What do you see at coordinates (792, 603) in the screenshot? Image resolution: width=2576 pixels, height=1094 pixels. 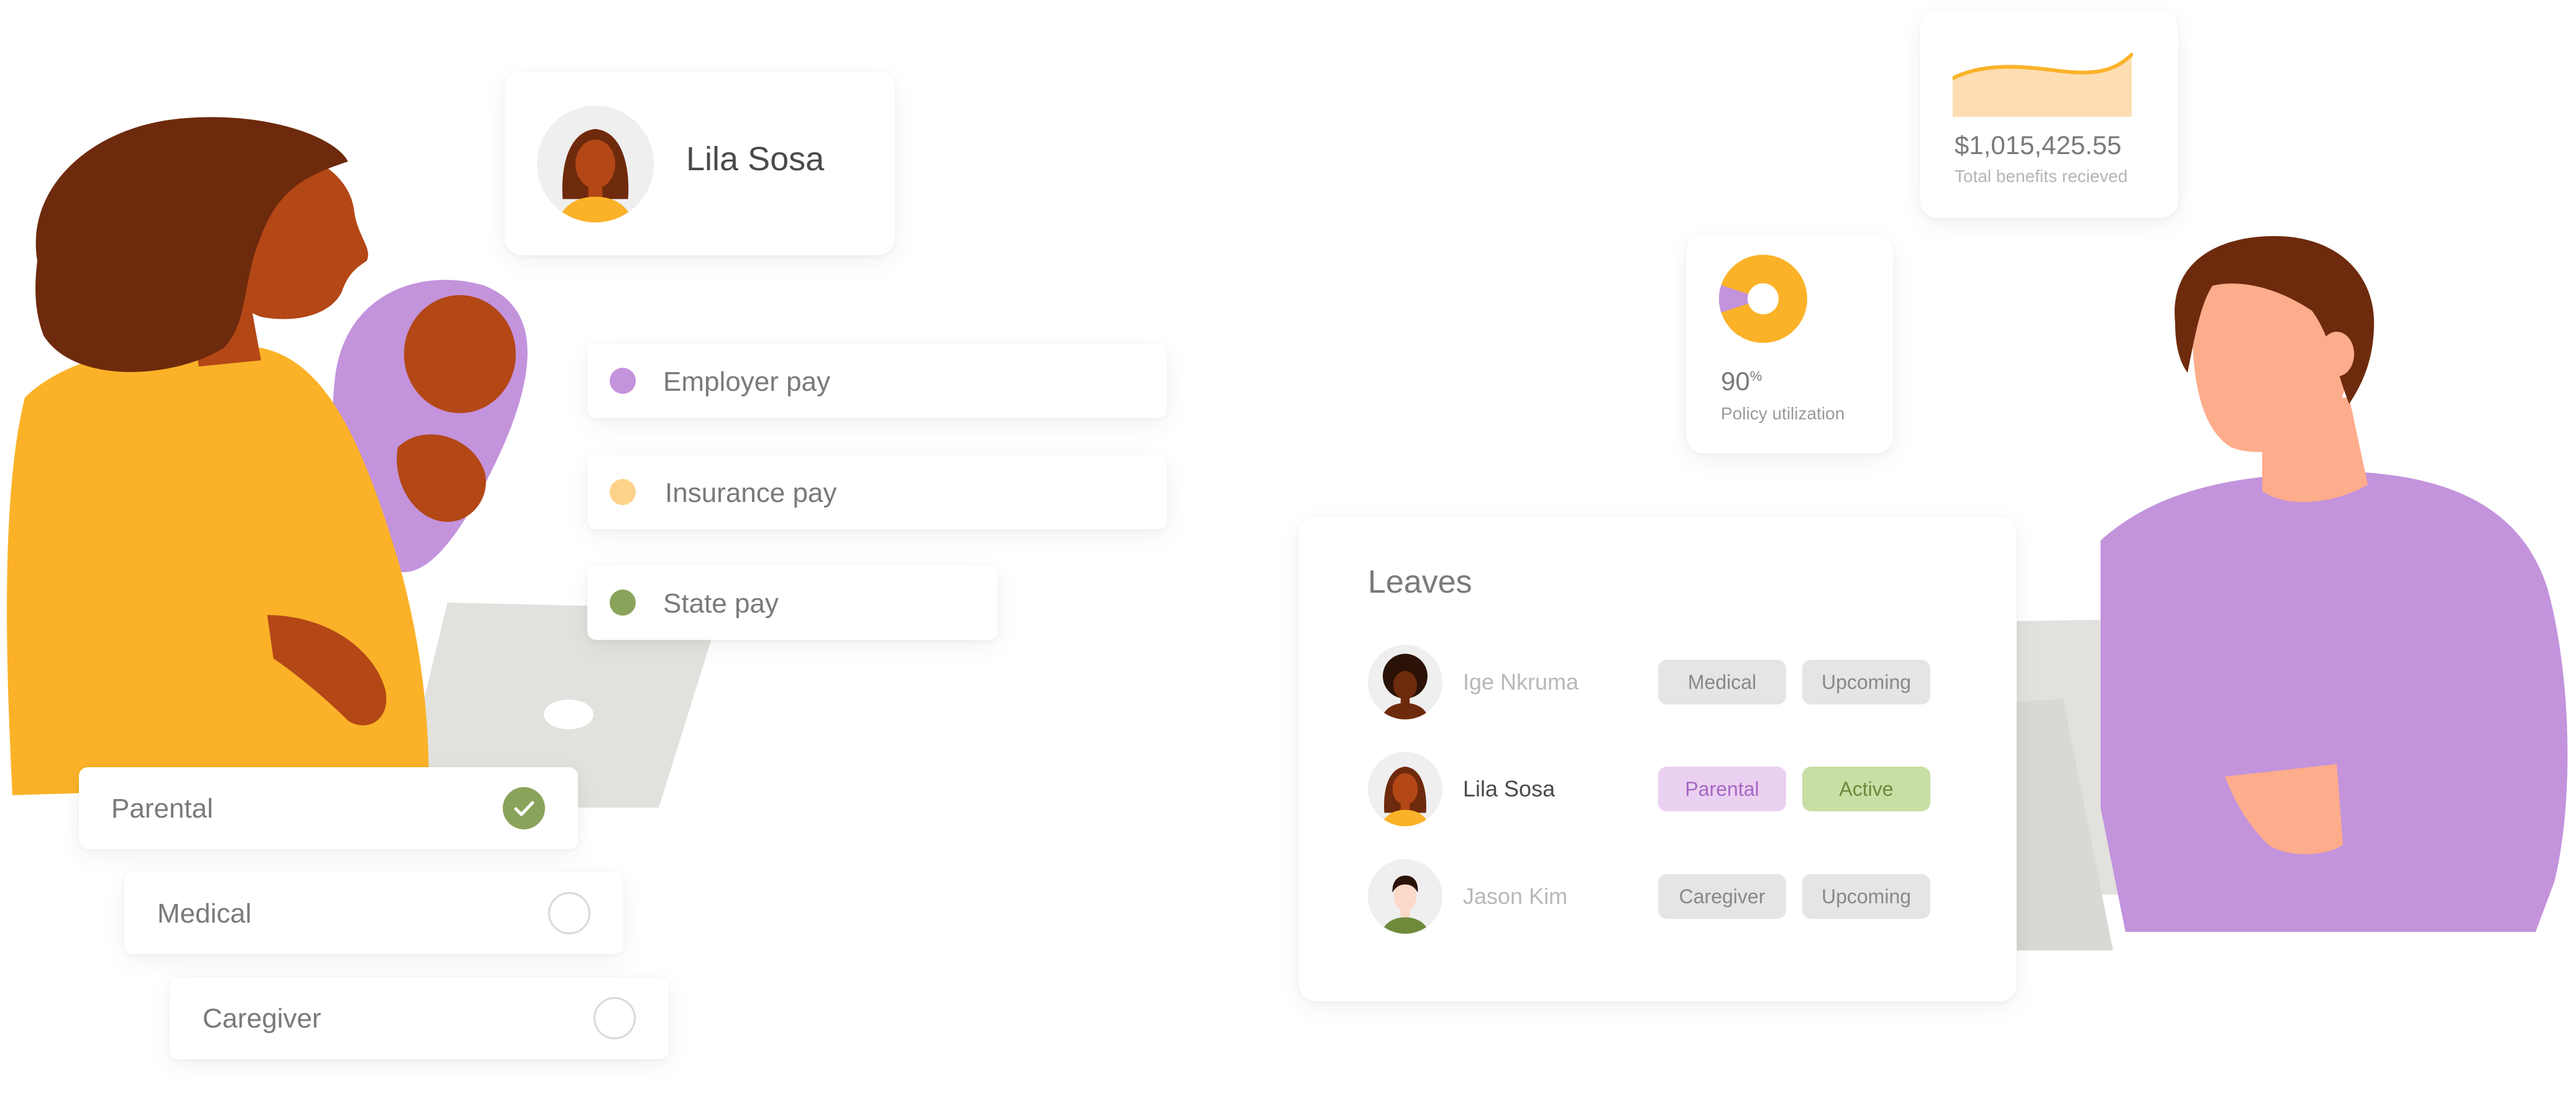 I see `pay-type-state: State pay` at bounding box center [792, 603].